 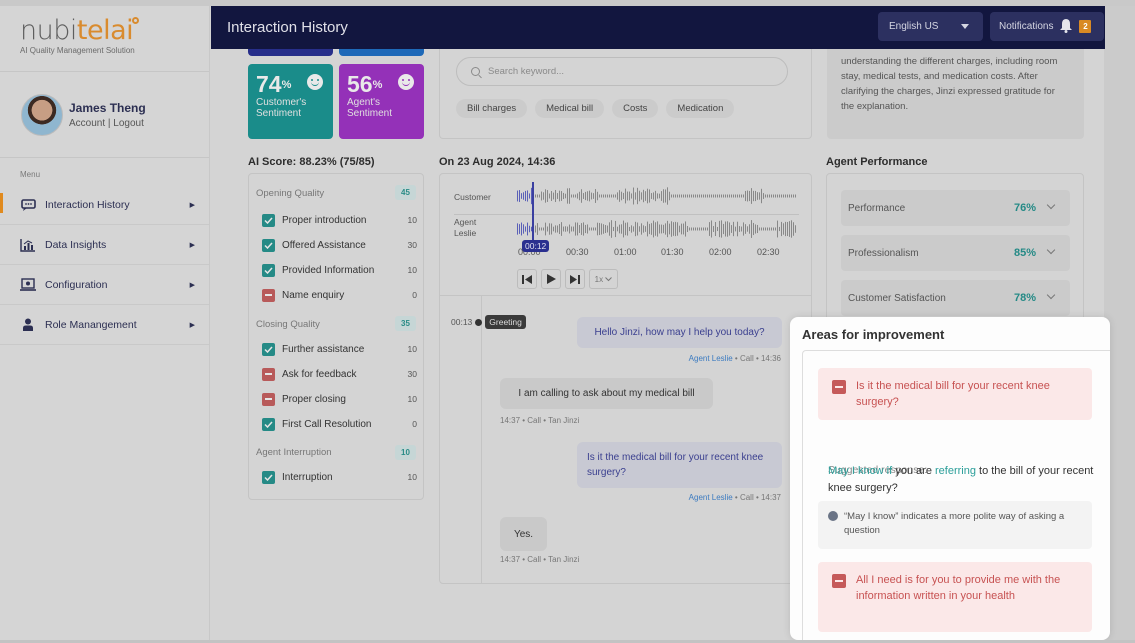 What do you see at coordinates (734, 497) in the screenshot?
I see `message-meta: Agent Leslie • Call • 14:37` at bounding box center [734, 497].